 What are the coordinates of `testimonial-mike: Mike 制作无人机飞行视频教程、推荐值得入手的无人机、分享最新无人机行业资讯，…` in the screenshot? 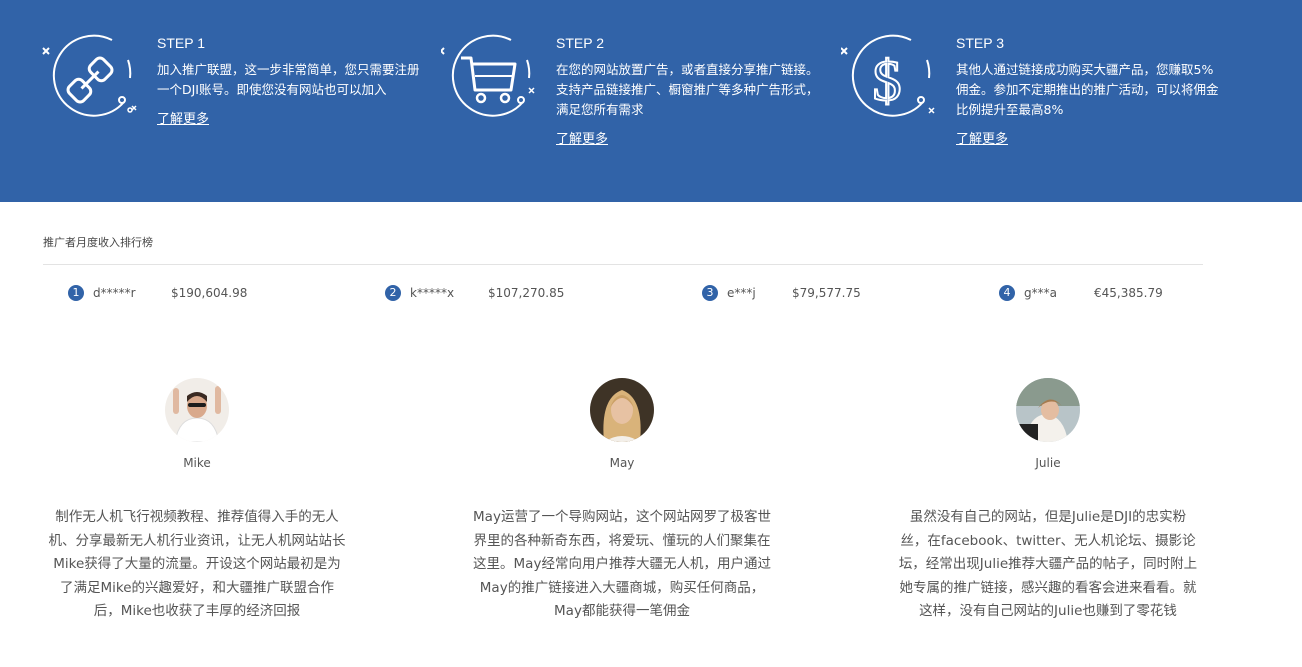 It's located at (197, 498).